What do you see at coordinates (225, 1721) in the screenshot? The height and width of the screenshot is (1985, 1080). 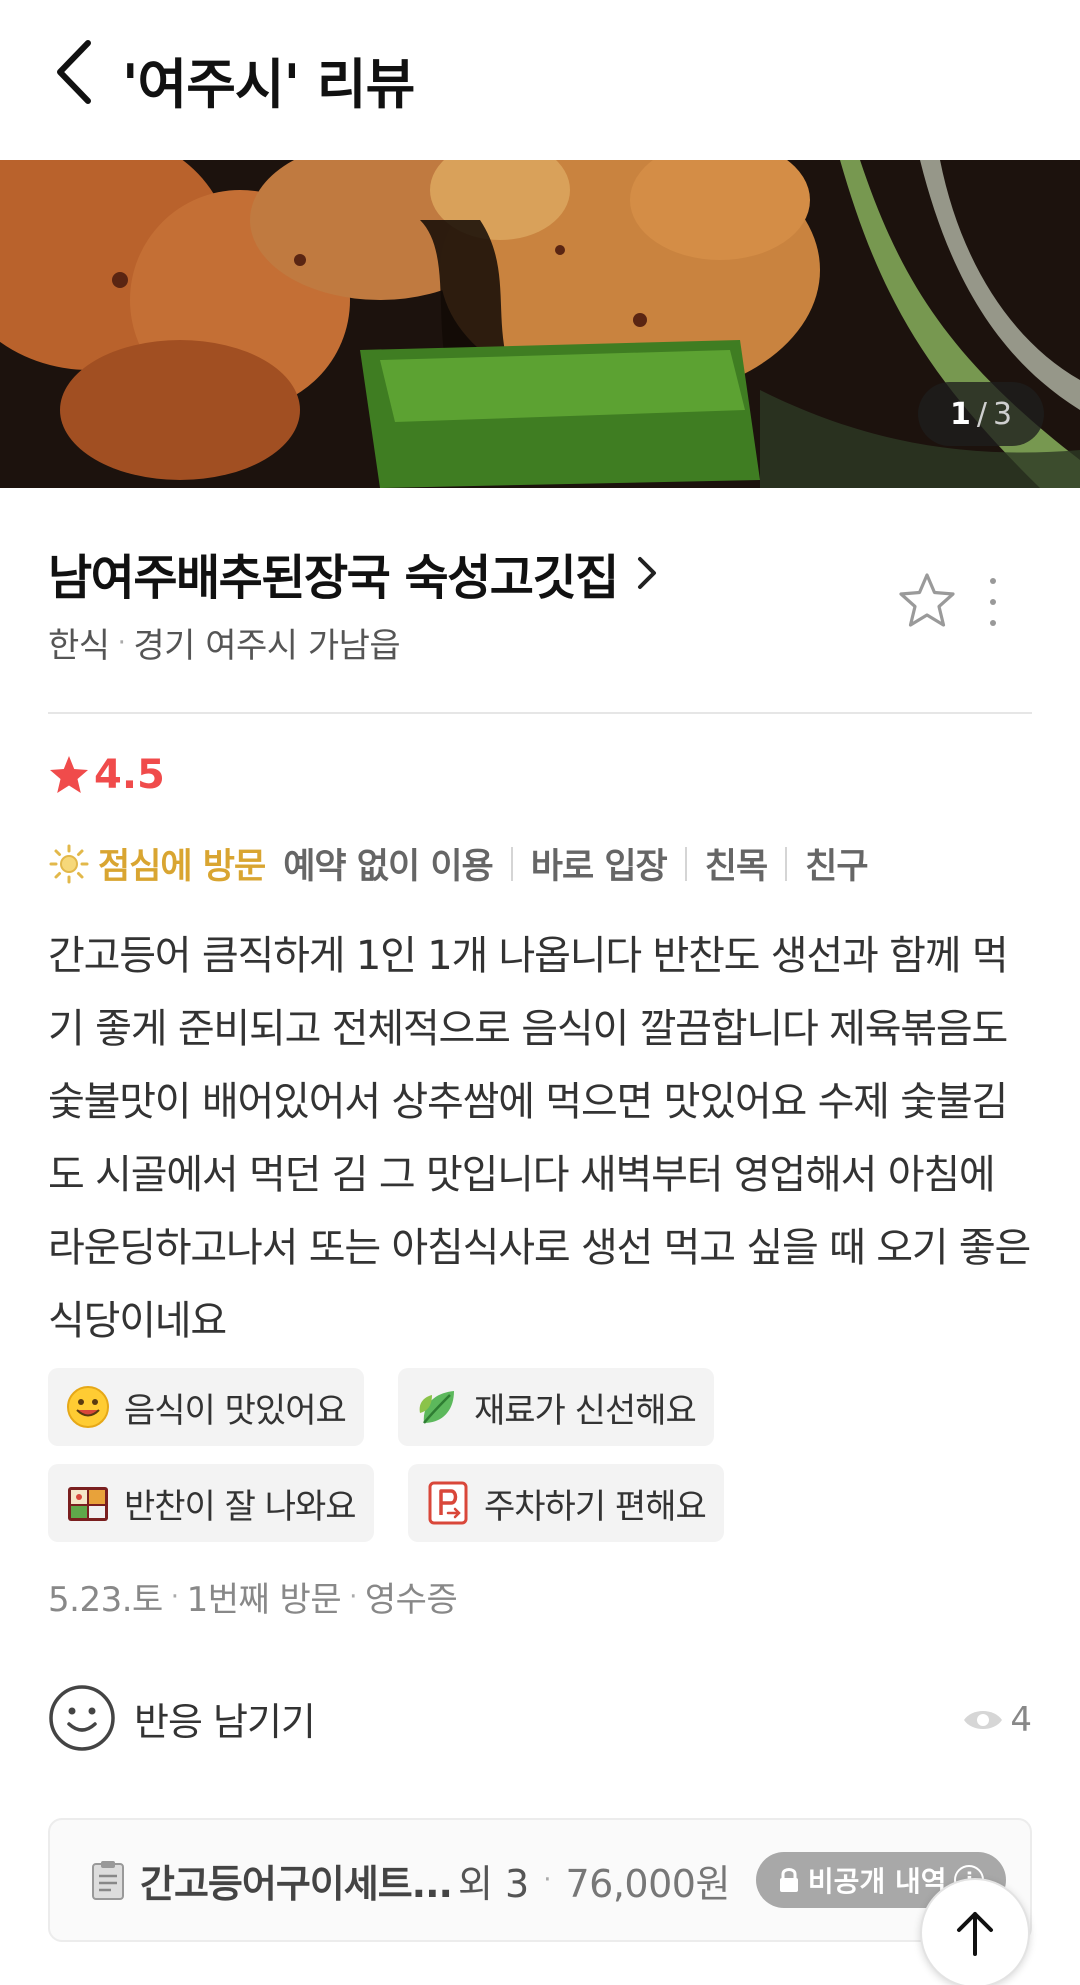 I see `reaction-label: 반응 남기기` at bounding box center [225, 1721].